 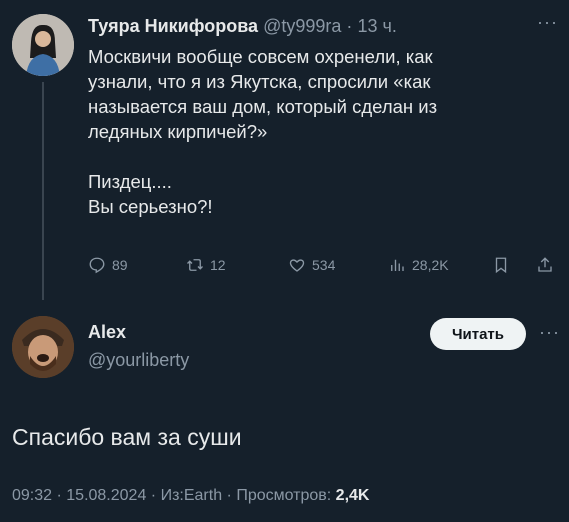 What do you see at coordinates (206, 265) in the screenshot?
I see `repost-button: 12` at bounding box center [206, 265].